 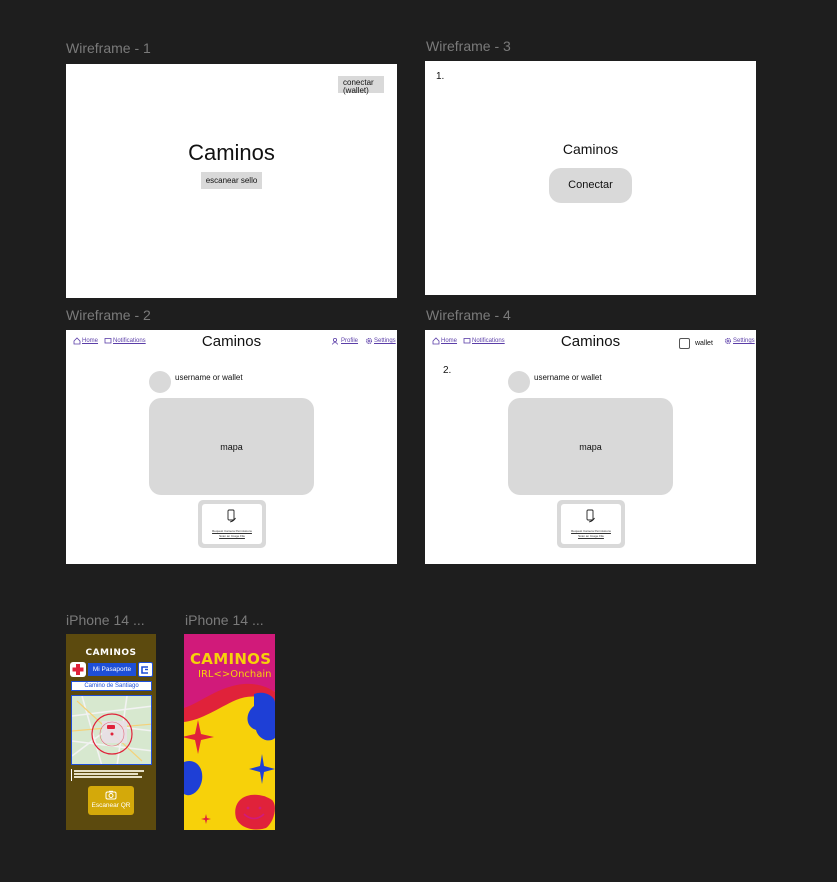 I want to click on frame-label-wireframe-2: Wireframe - 2, so click(x=108, y=315).